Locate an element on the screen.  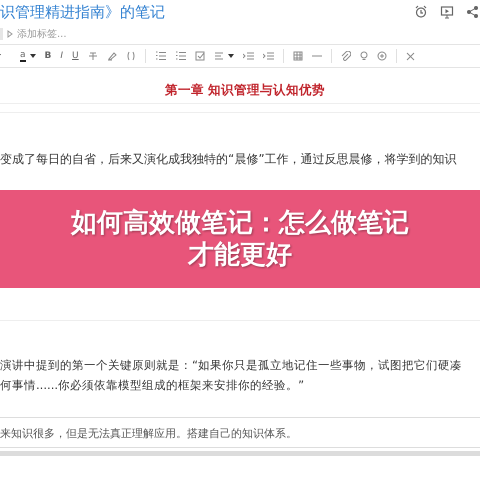
paragraph: 变成了每日的自省，后来又演化成我独特的“晨修”工作，通过反思晨修，将学到的知识 is located at coordinates (229, 159).